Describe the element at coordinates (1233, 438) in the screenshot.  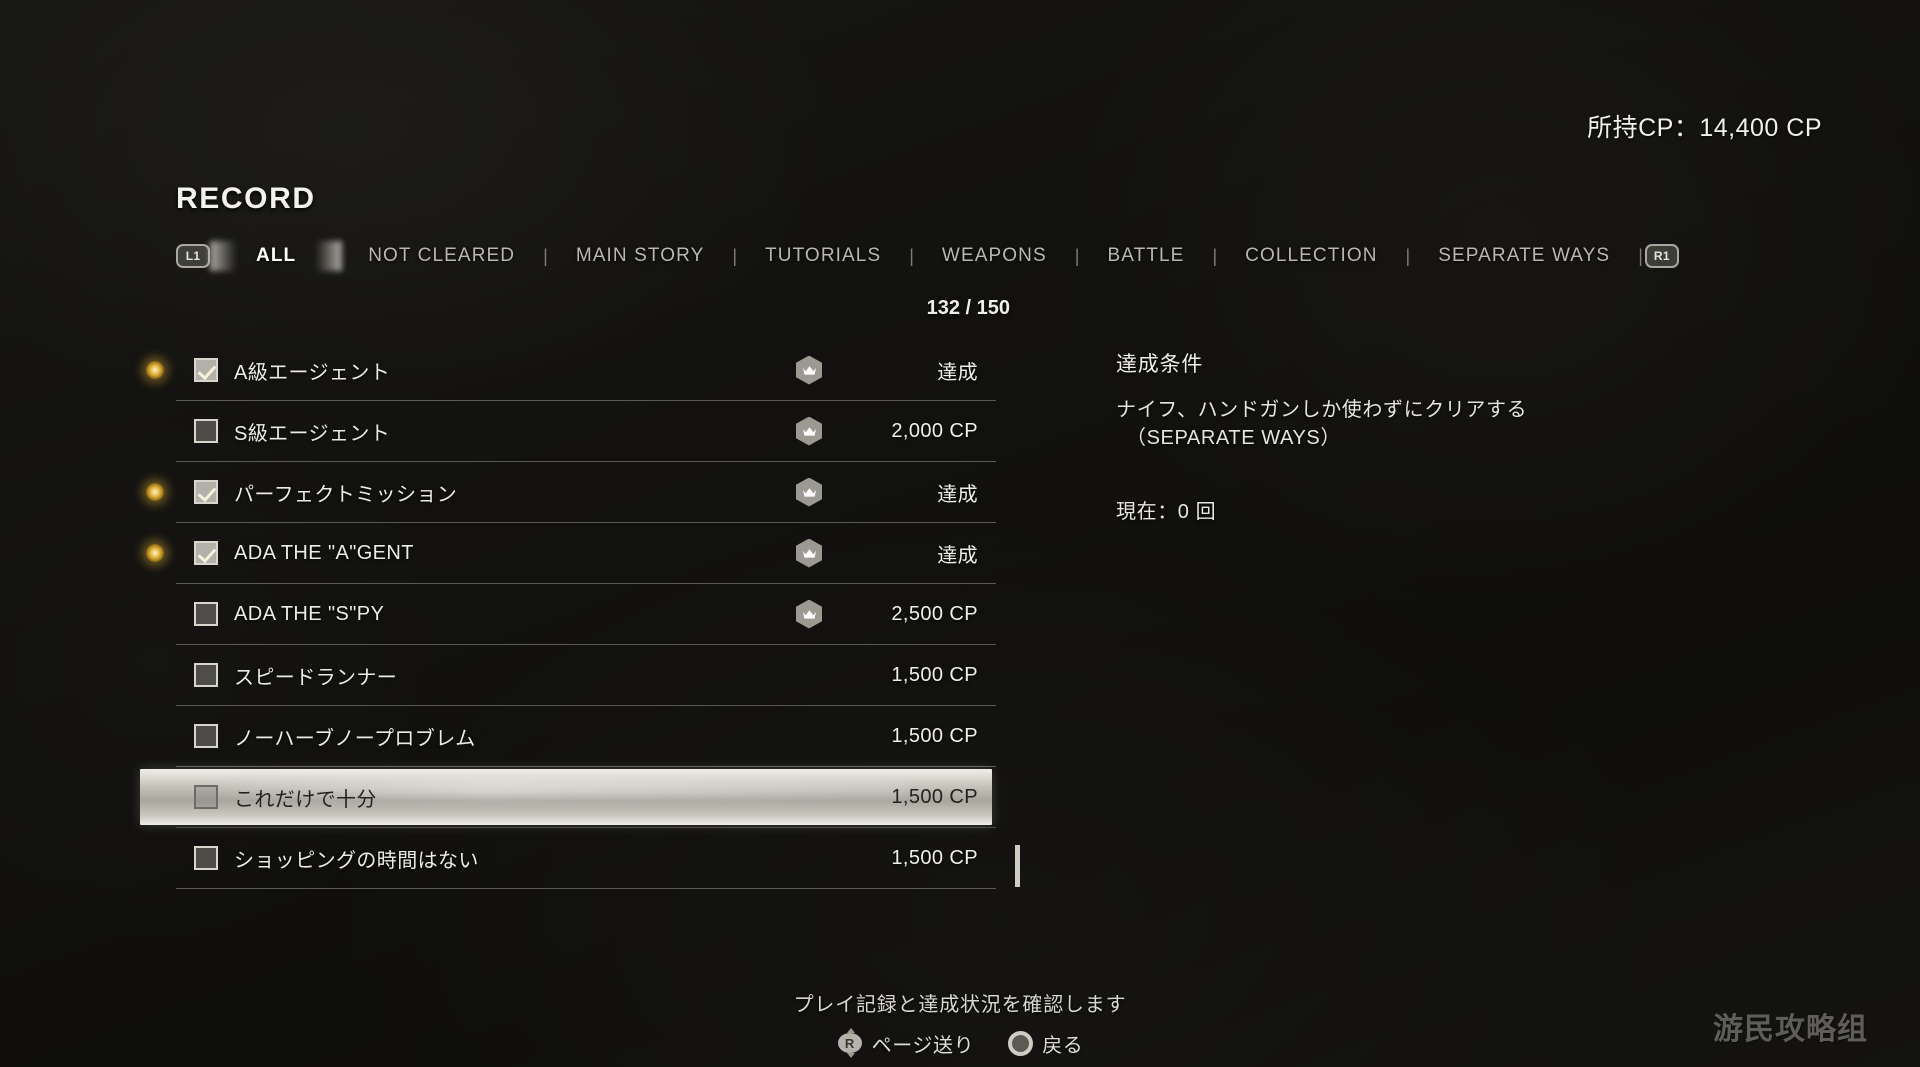
I see `detail-condition-line-2: （SEPARATE WAYS）` at that location.